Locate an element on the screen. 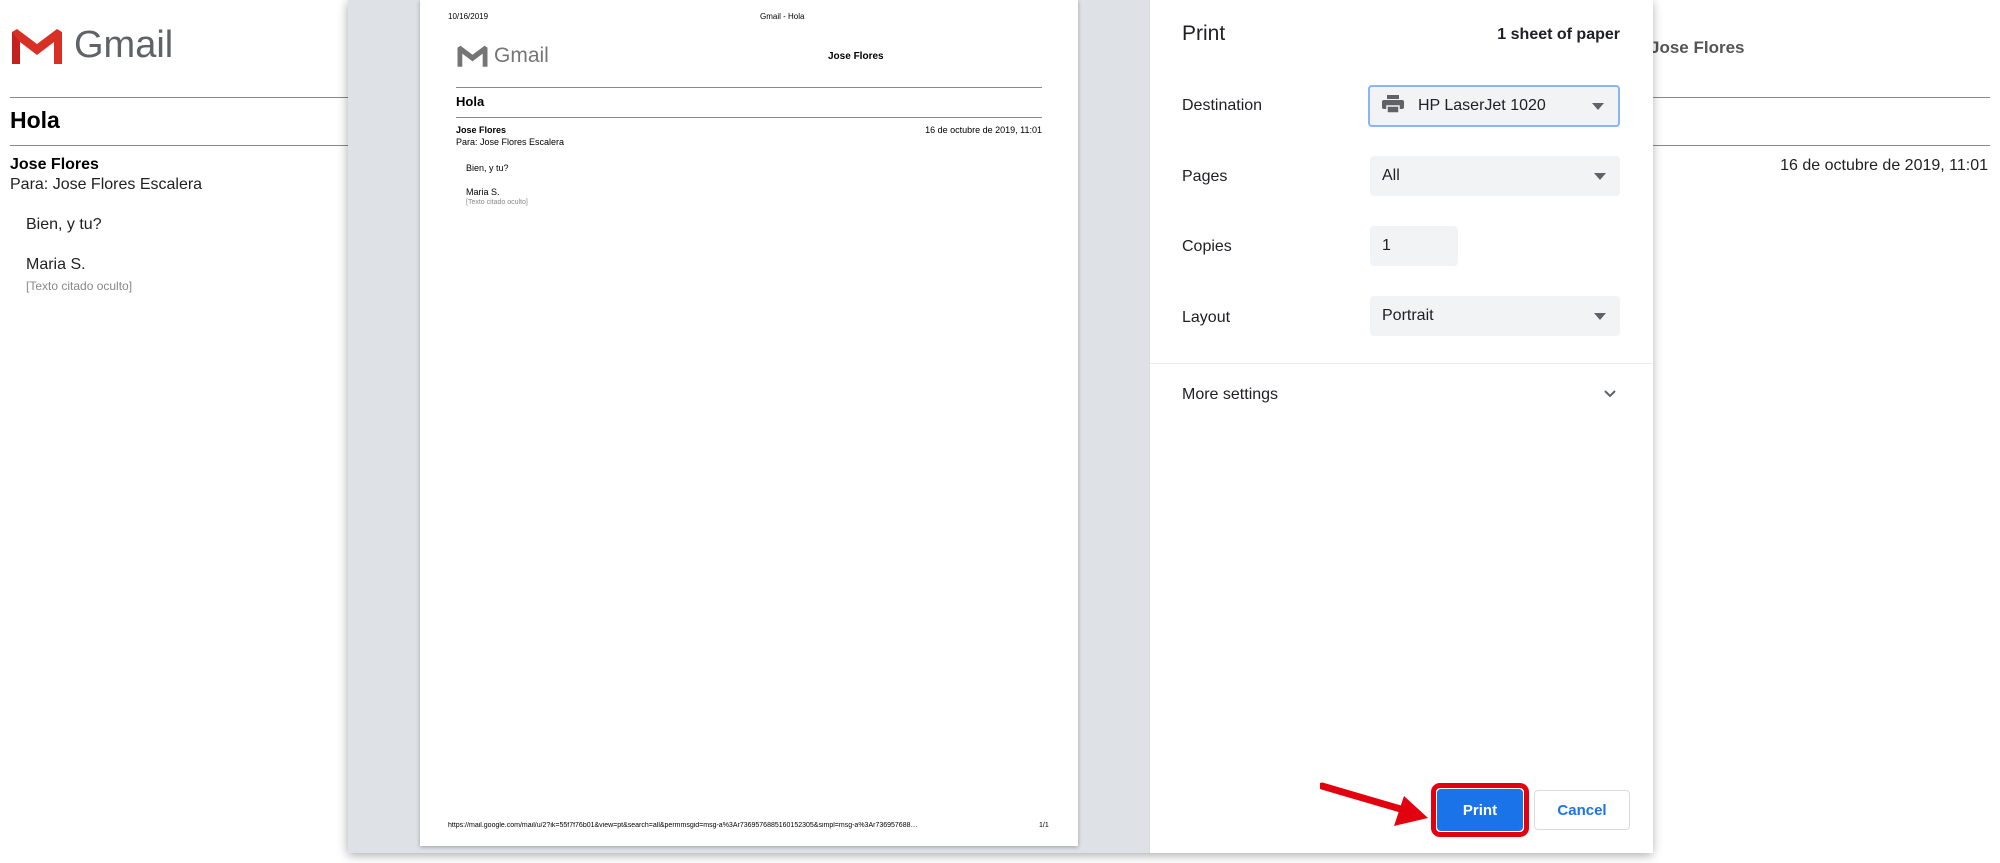 This screenshot has height=863, width=2000. printer-icon is located at coordinates (1393, 106).